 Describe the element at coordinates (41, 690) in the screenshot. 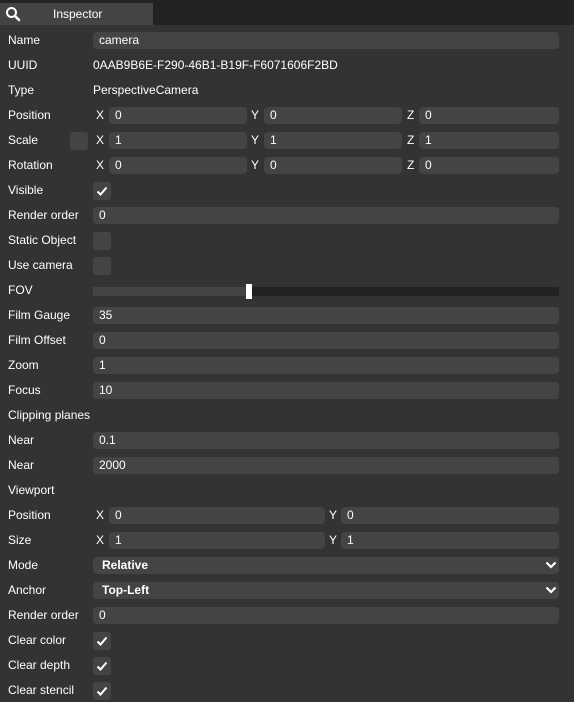

I see `clear-stencil-label: Clear stencil` at that location.